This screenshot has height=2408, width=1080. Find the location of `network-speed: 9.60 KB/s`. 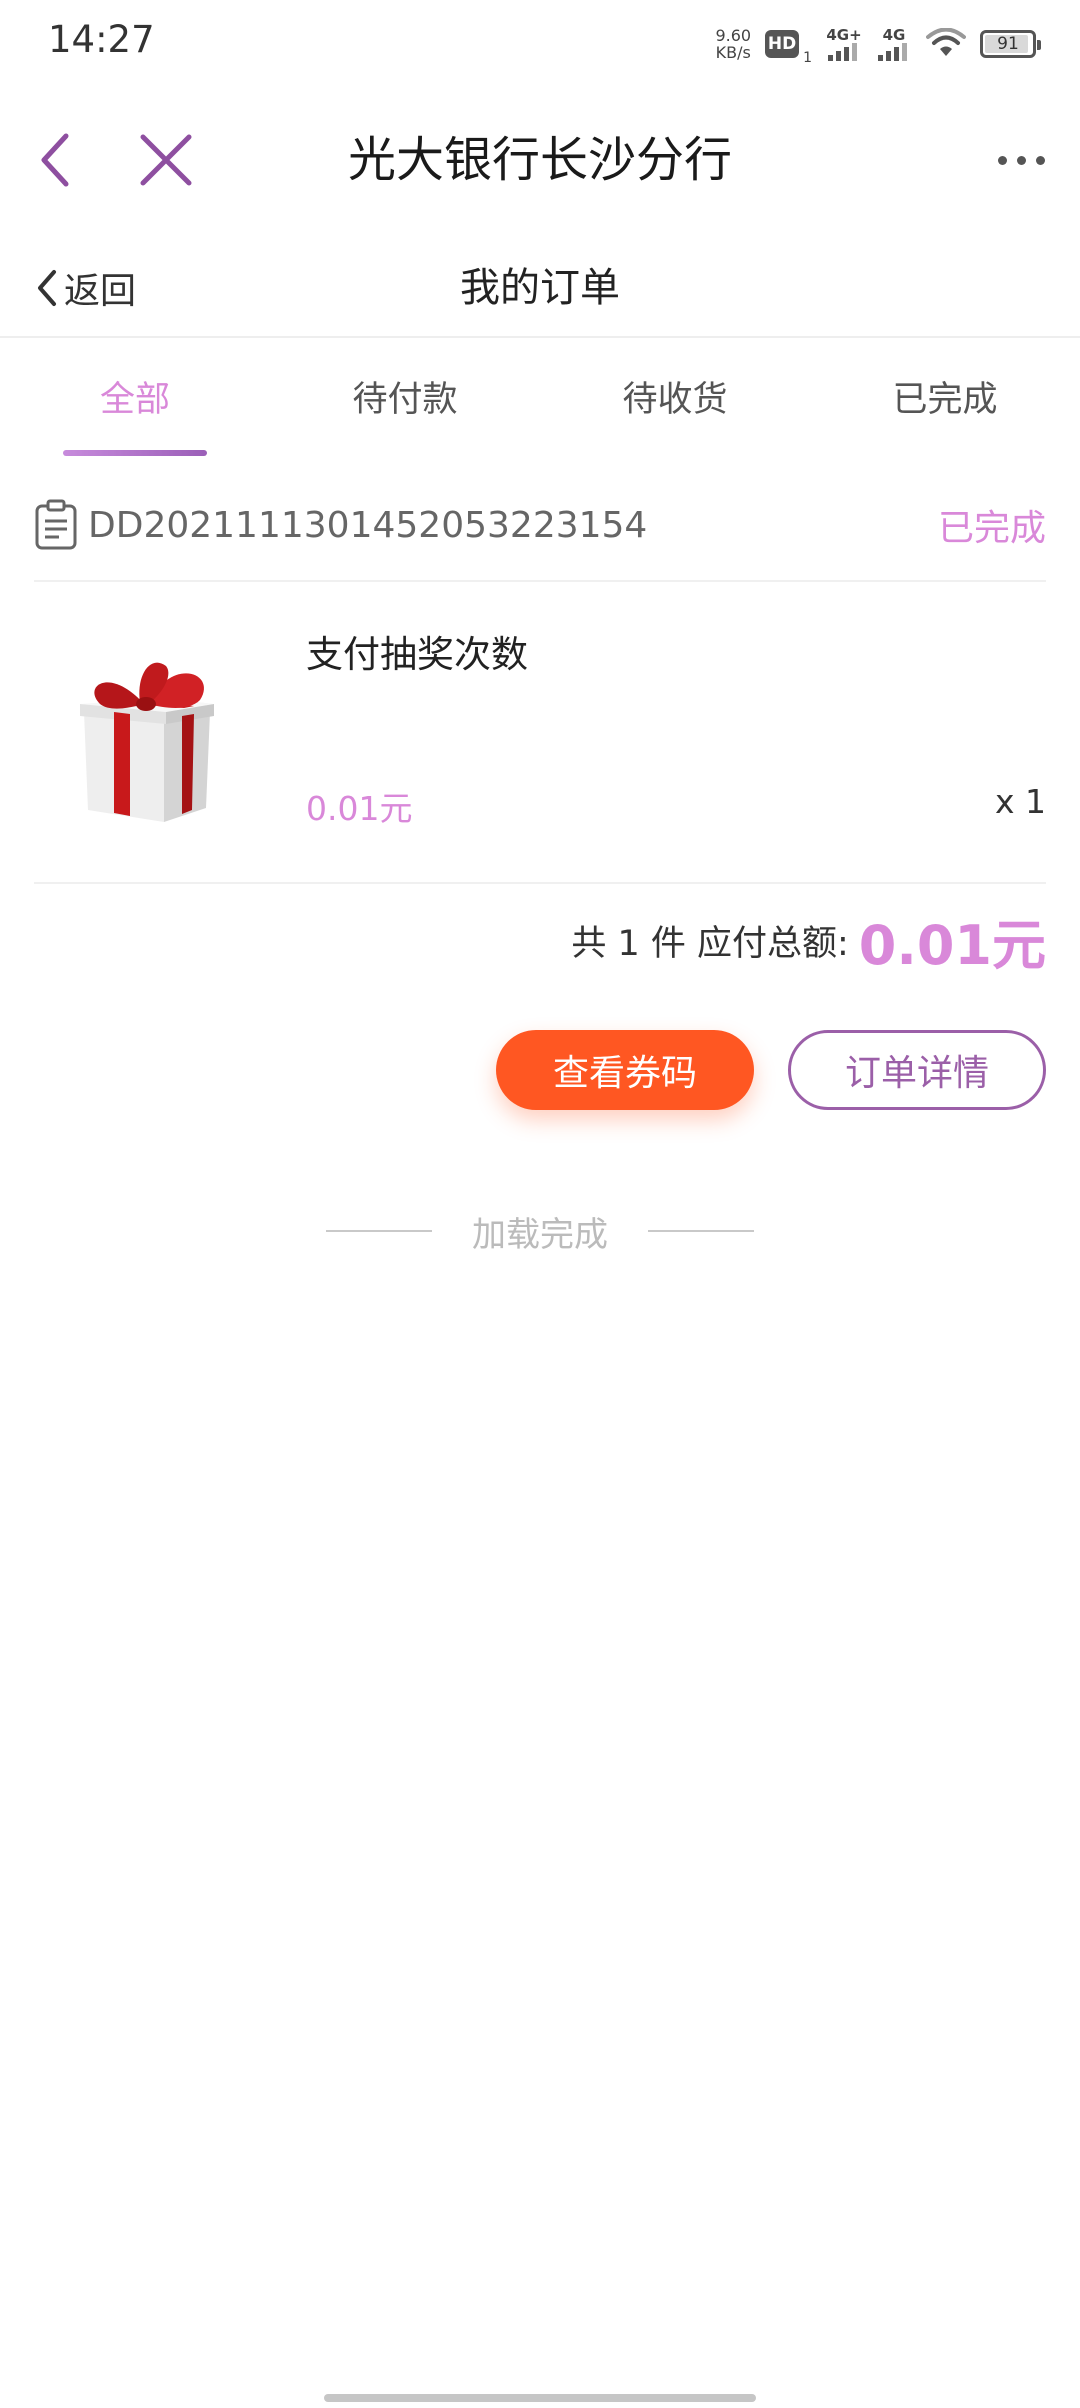

network-speed: 9.60 KB/s is located at coordinates (733, 44).